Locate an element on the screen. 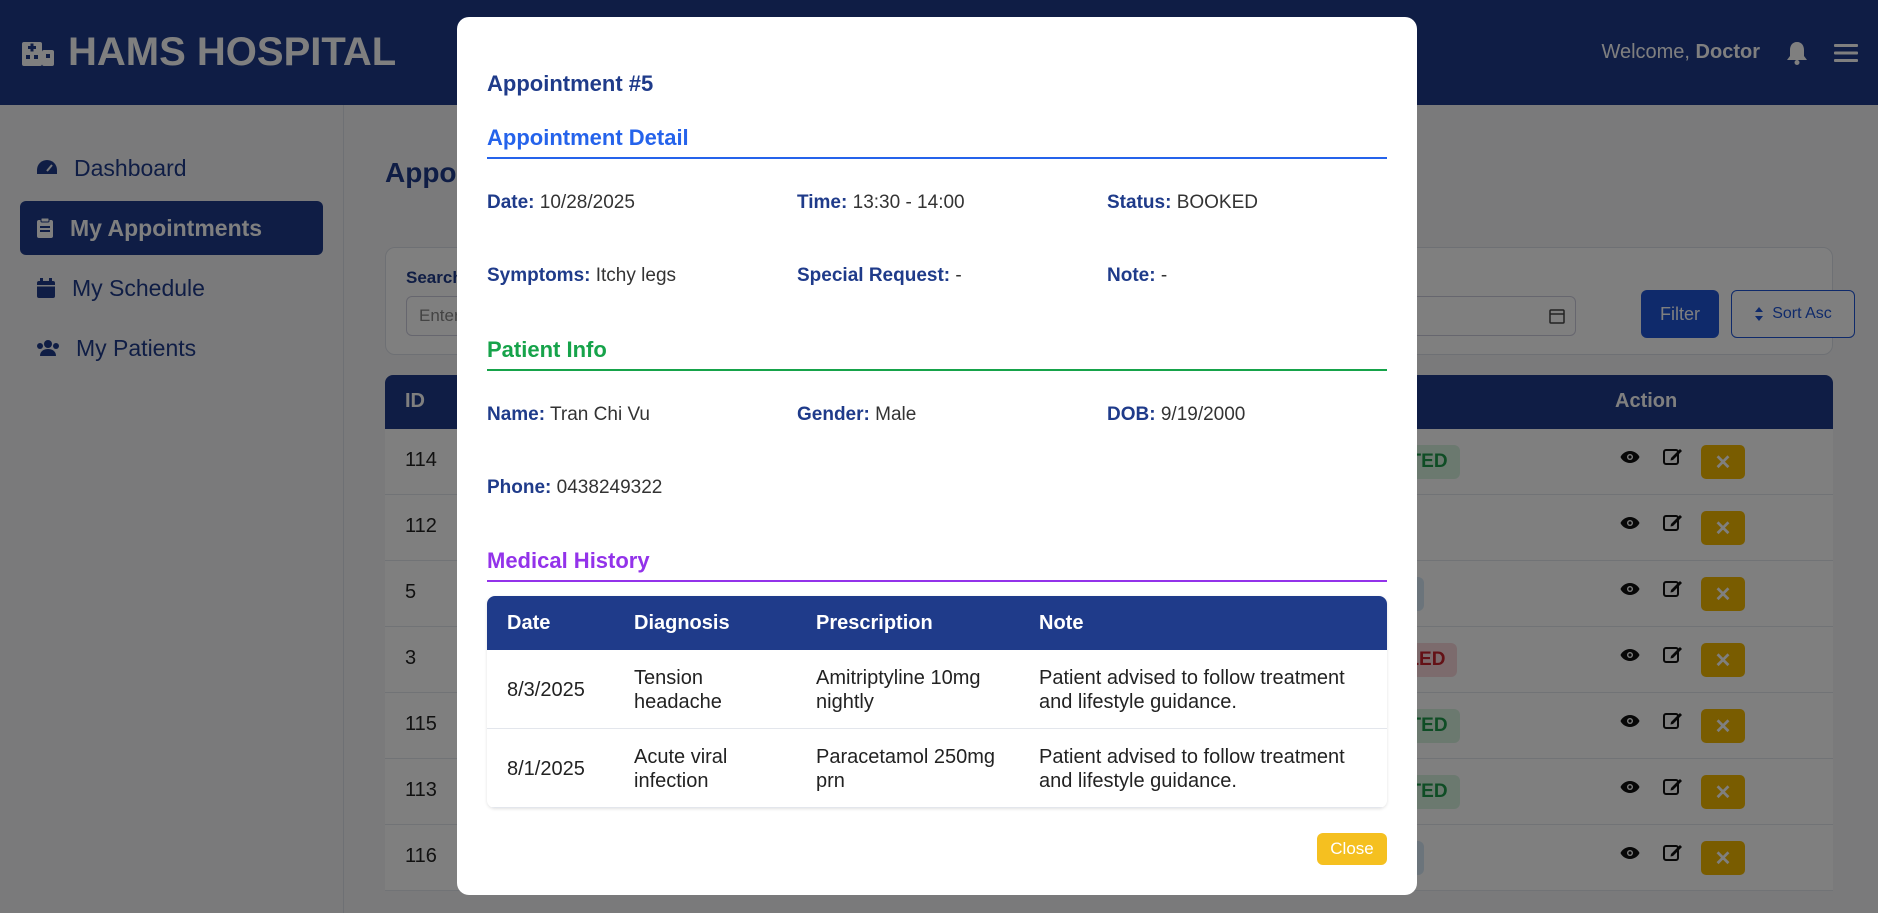  note-value: - is located at coordinates (1164, 275).